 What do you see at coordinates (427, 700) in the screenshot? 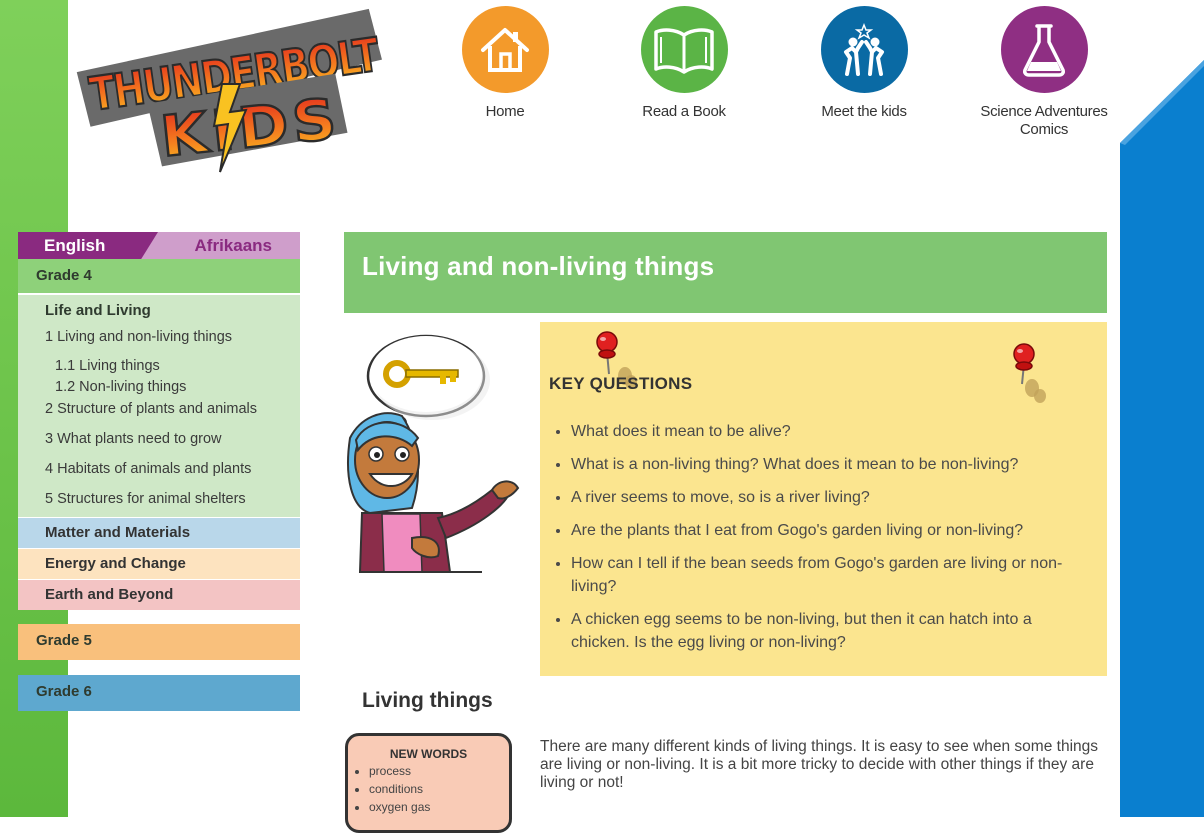
I see `section-heading-living-things: Living things` at bounding box center [427, 700].